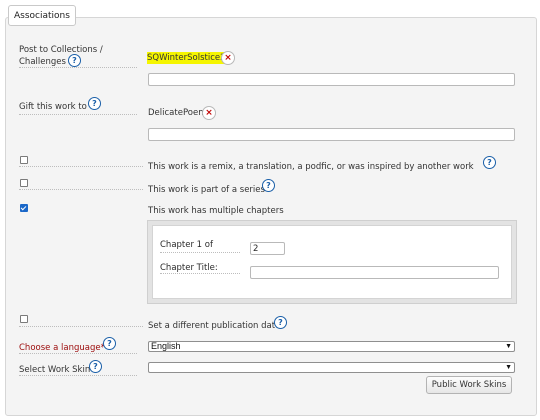 Image resolution: width=540 pixels, height=420 pixels. What do you see at coordinates (24, 183) in the screenshot?
I see `series-checkbox` at bounding box center [24, 183].